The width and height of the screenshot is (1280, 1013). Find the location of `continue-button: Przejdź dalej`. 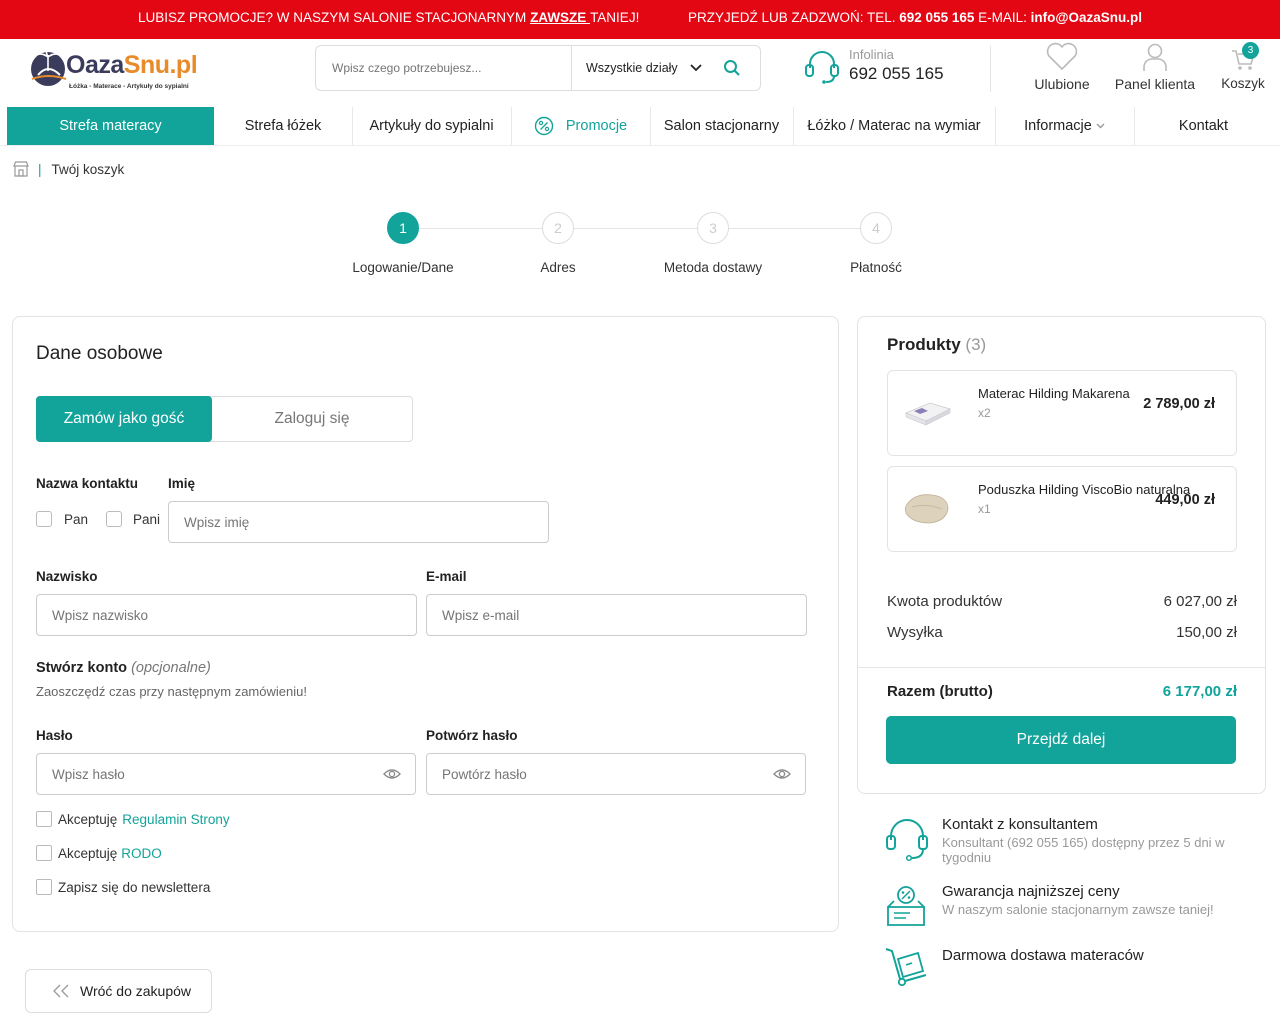

continue-button: Przejdź dalej is located at coordinates (1061, 740).